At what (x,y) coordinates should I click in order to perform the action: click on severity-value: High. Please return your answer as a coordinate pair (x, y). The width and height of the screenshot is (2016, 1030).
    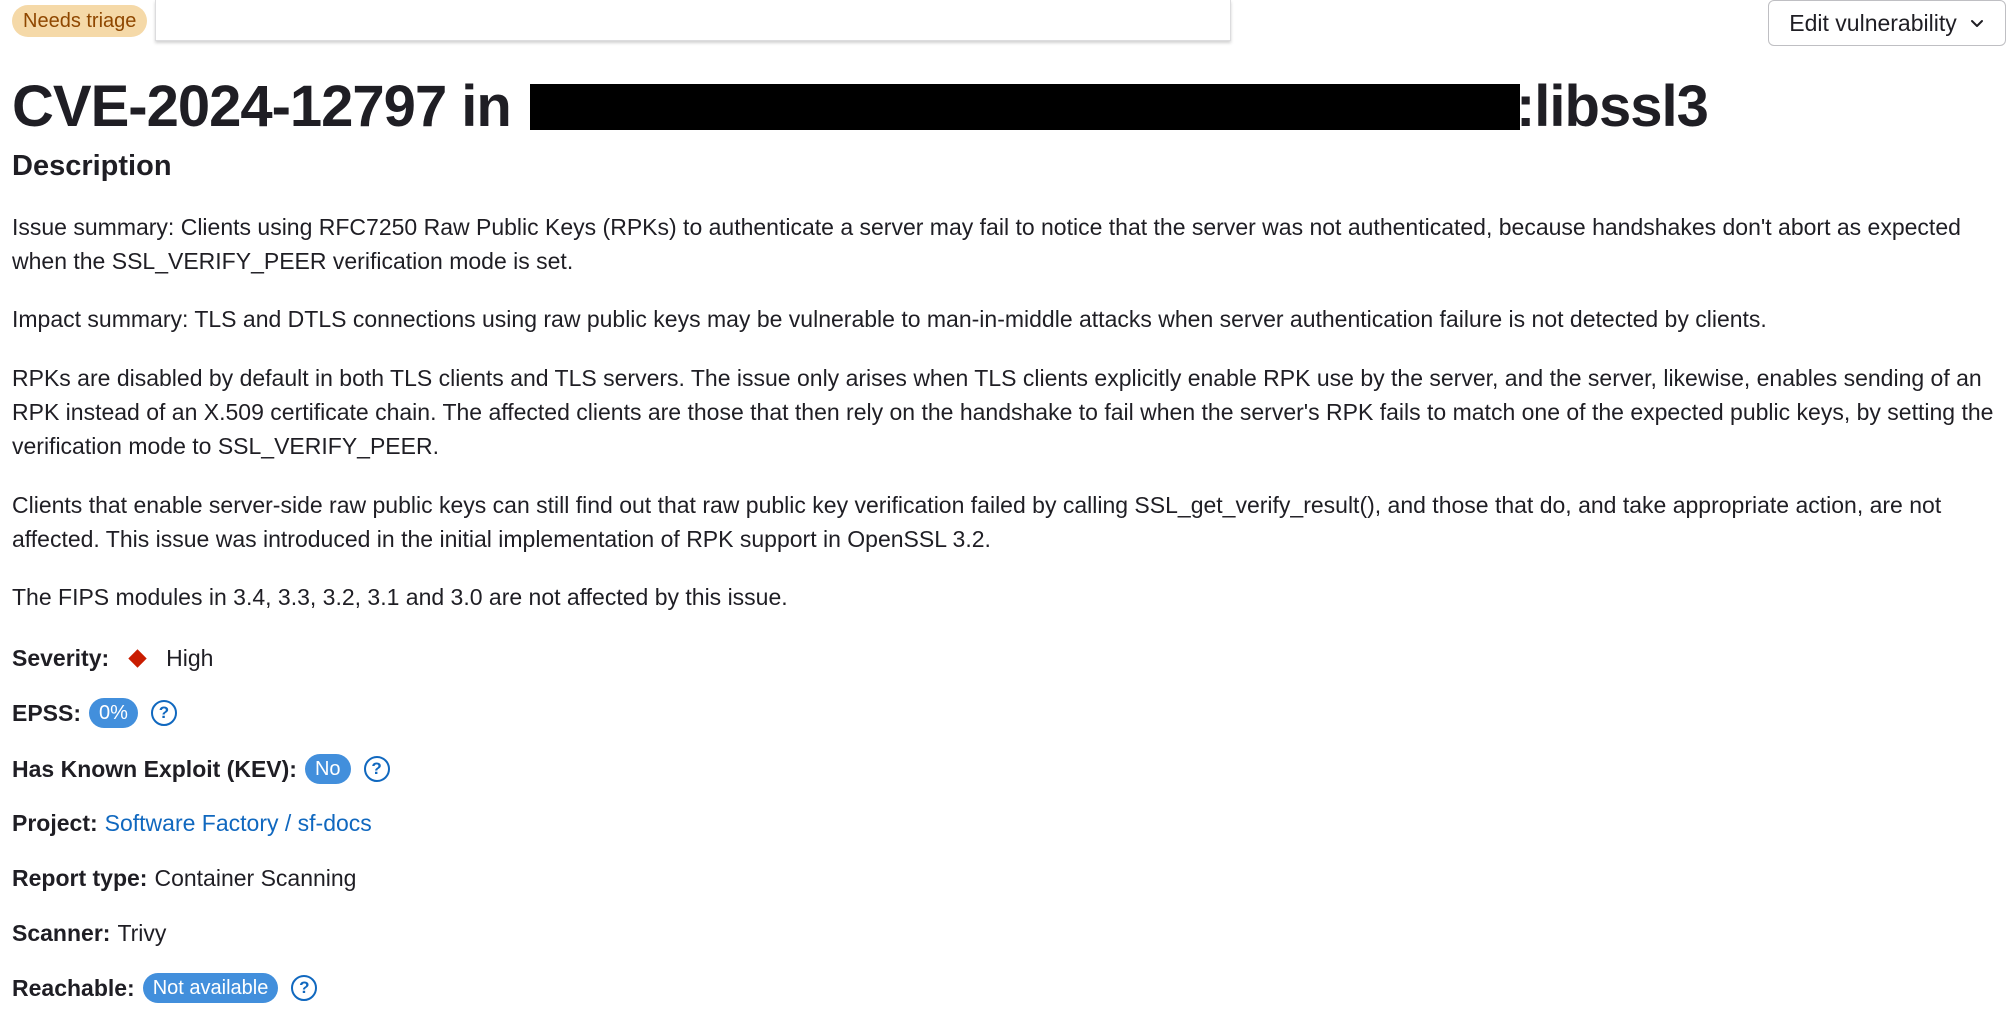
    Looking at the image, I should click on (190, 658).